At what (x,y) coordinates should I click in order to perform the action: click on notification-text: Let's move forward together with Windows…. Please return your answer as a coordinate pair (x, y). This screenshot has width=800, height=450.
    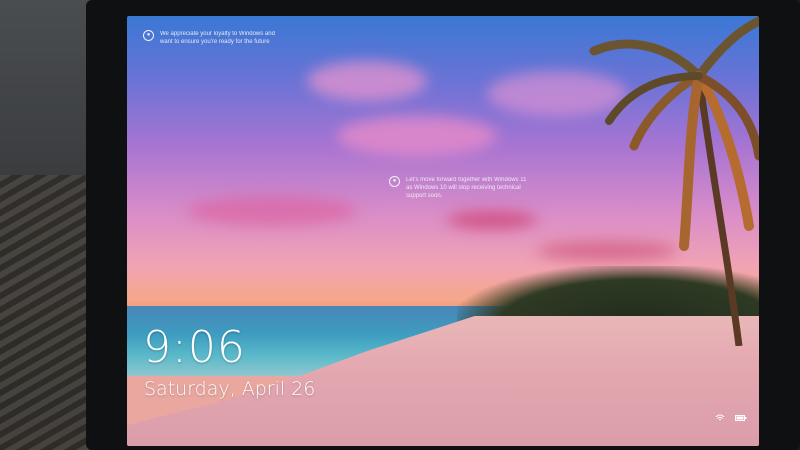
    Looking at the image, I should click on (466, 188).